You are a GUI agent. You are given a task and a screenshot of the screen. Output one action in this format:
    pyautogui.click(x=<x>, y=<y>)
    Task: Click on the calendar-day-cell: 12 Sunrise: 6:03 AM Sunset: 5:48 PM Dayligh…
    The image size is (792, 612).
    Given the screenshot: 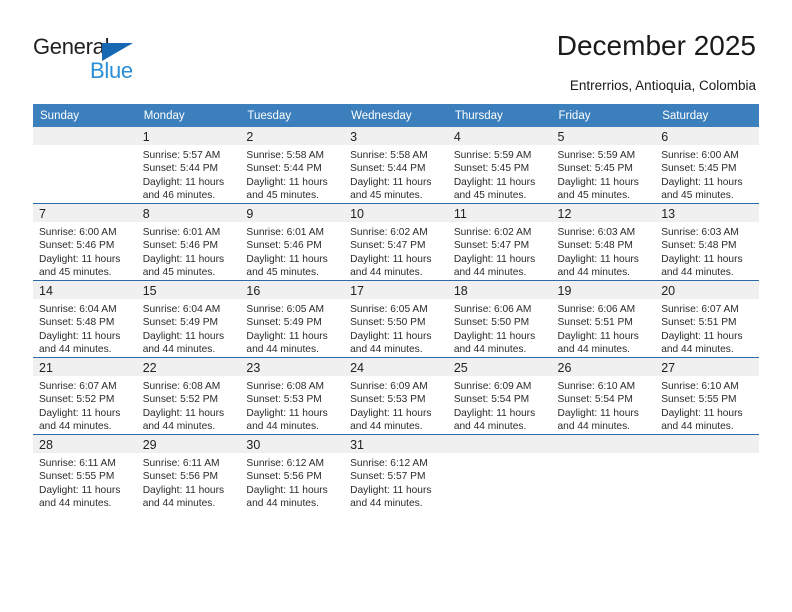 What is the action you would take?
    pyautogui.click(x=603, y=242)
    